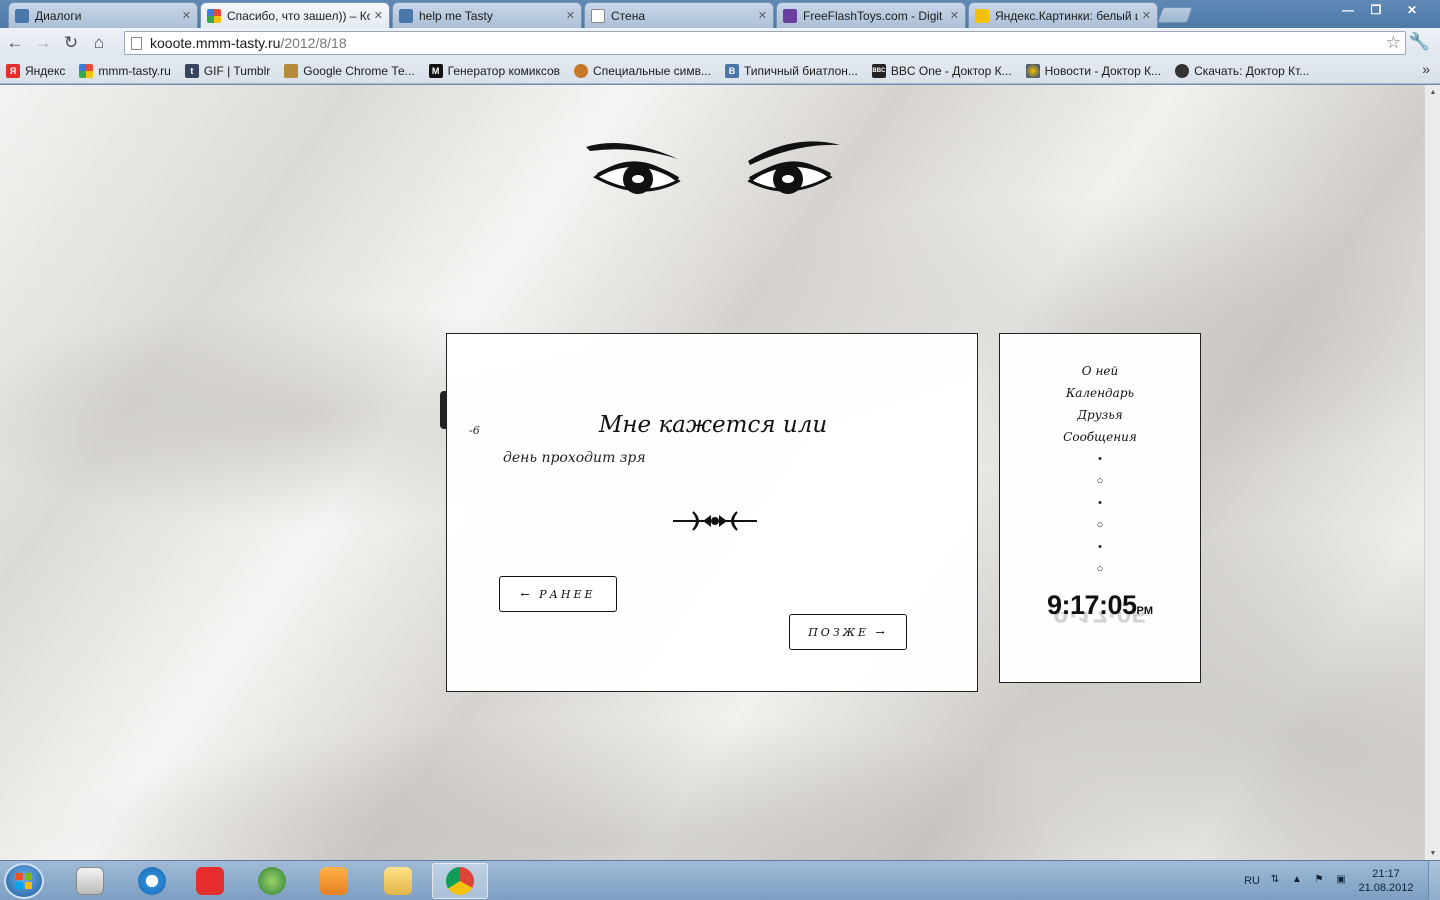 The image size is (1440, 900). Describe the element at coordinates (210, 881) in the screenshot. I see `taskbar-app-yandex` at that location.